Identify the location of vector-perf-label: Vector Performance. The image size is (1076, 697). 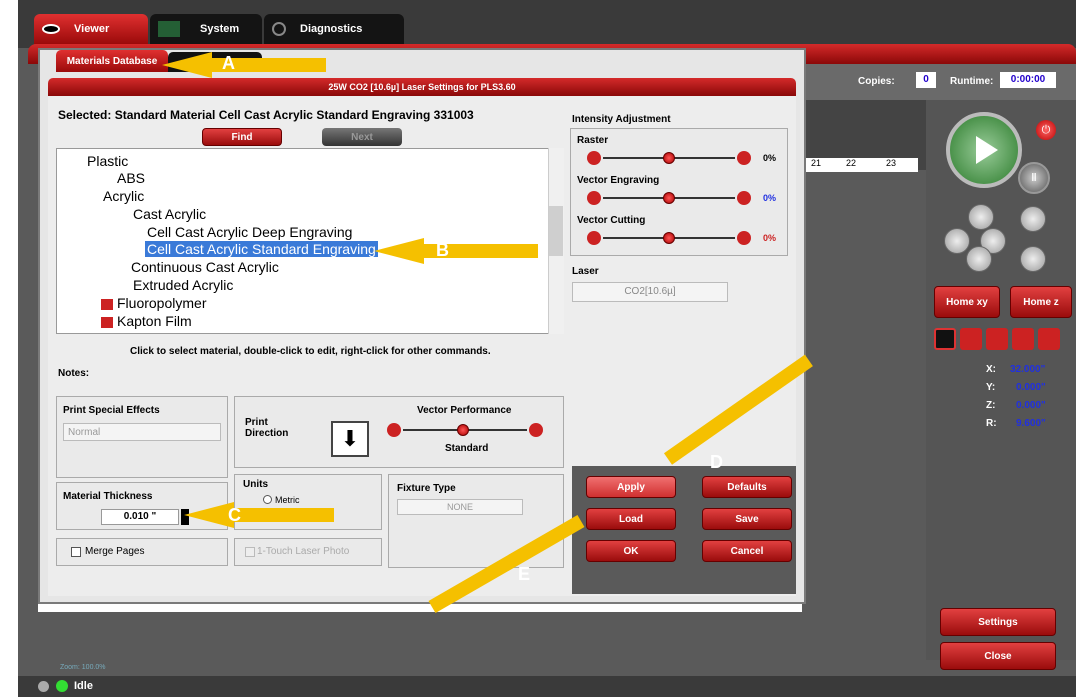
(464, 410).